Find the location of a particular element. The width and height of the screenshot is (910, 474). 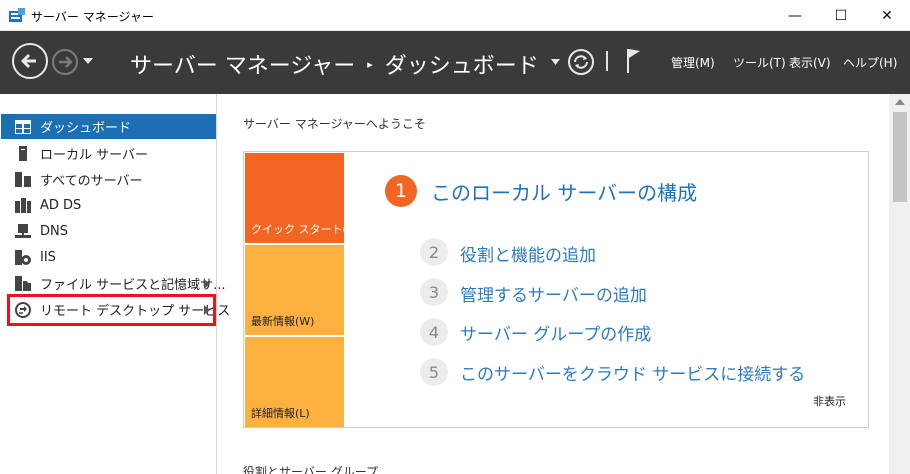

file-services-icon is located at coordinates (23, 284).